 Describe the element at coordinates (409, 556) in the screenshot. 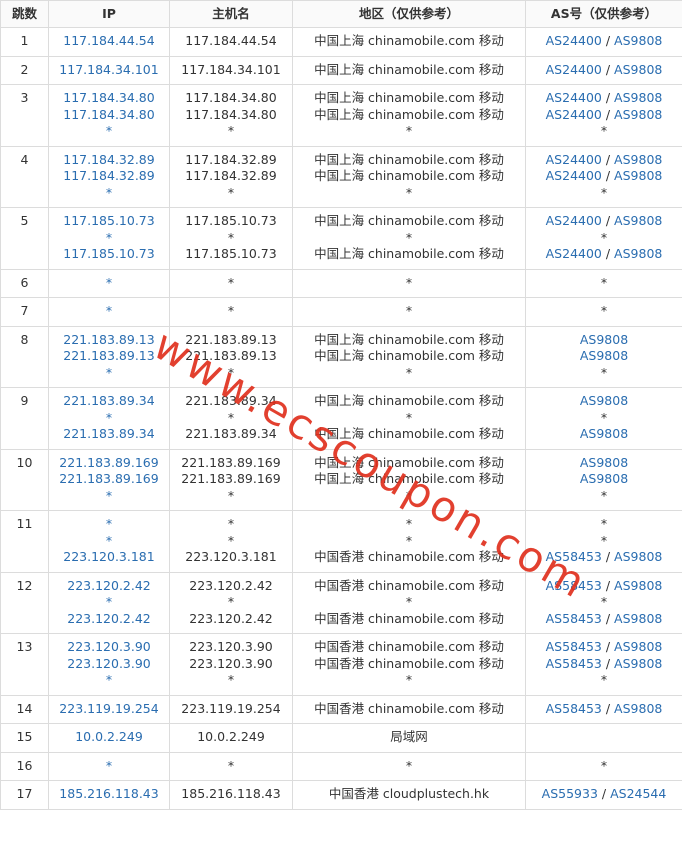

I see `region-text: 中国香港 chinamobile.com 移动` at that location.